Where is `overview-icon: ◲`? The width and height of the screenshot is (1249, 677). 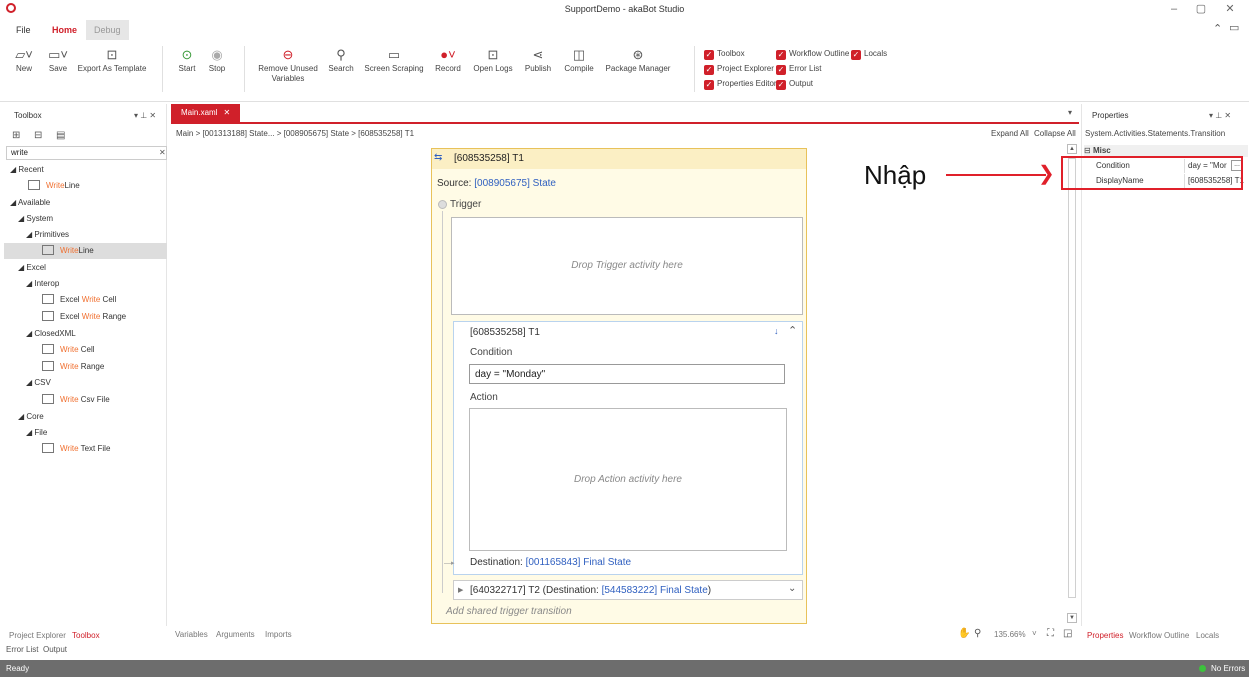
overview-icon: ◲ is located at coordinates (1067, 633).